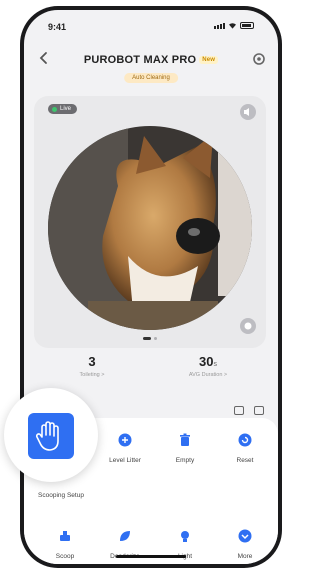 The width and height of the screenshot is (320, 571). What do you see at coordinates (65, 536) in the screenshot?
I see `scoop-icon` at bounding box center [65, 536].